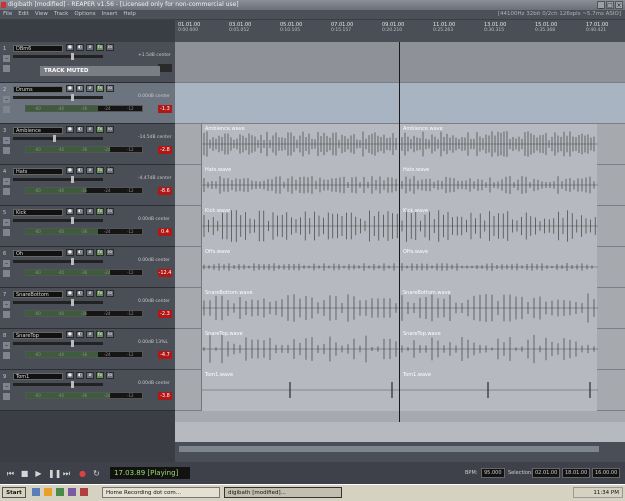 The width and height of the screenshot is (625, 501). Describe the element at coordinates (72, 492) in the screenshot. I see `quicklaunch-winamp-icon` at that location.